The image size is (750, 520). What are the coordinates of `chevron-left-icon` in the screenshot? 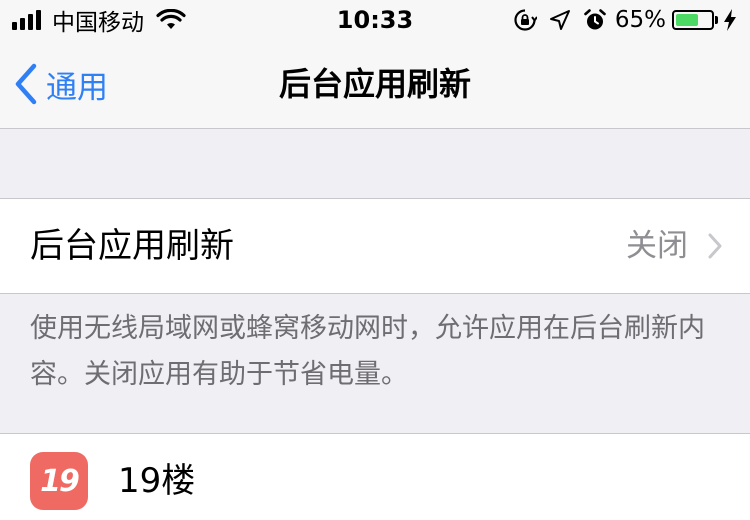 It's located at (26, 84).